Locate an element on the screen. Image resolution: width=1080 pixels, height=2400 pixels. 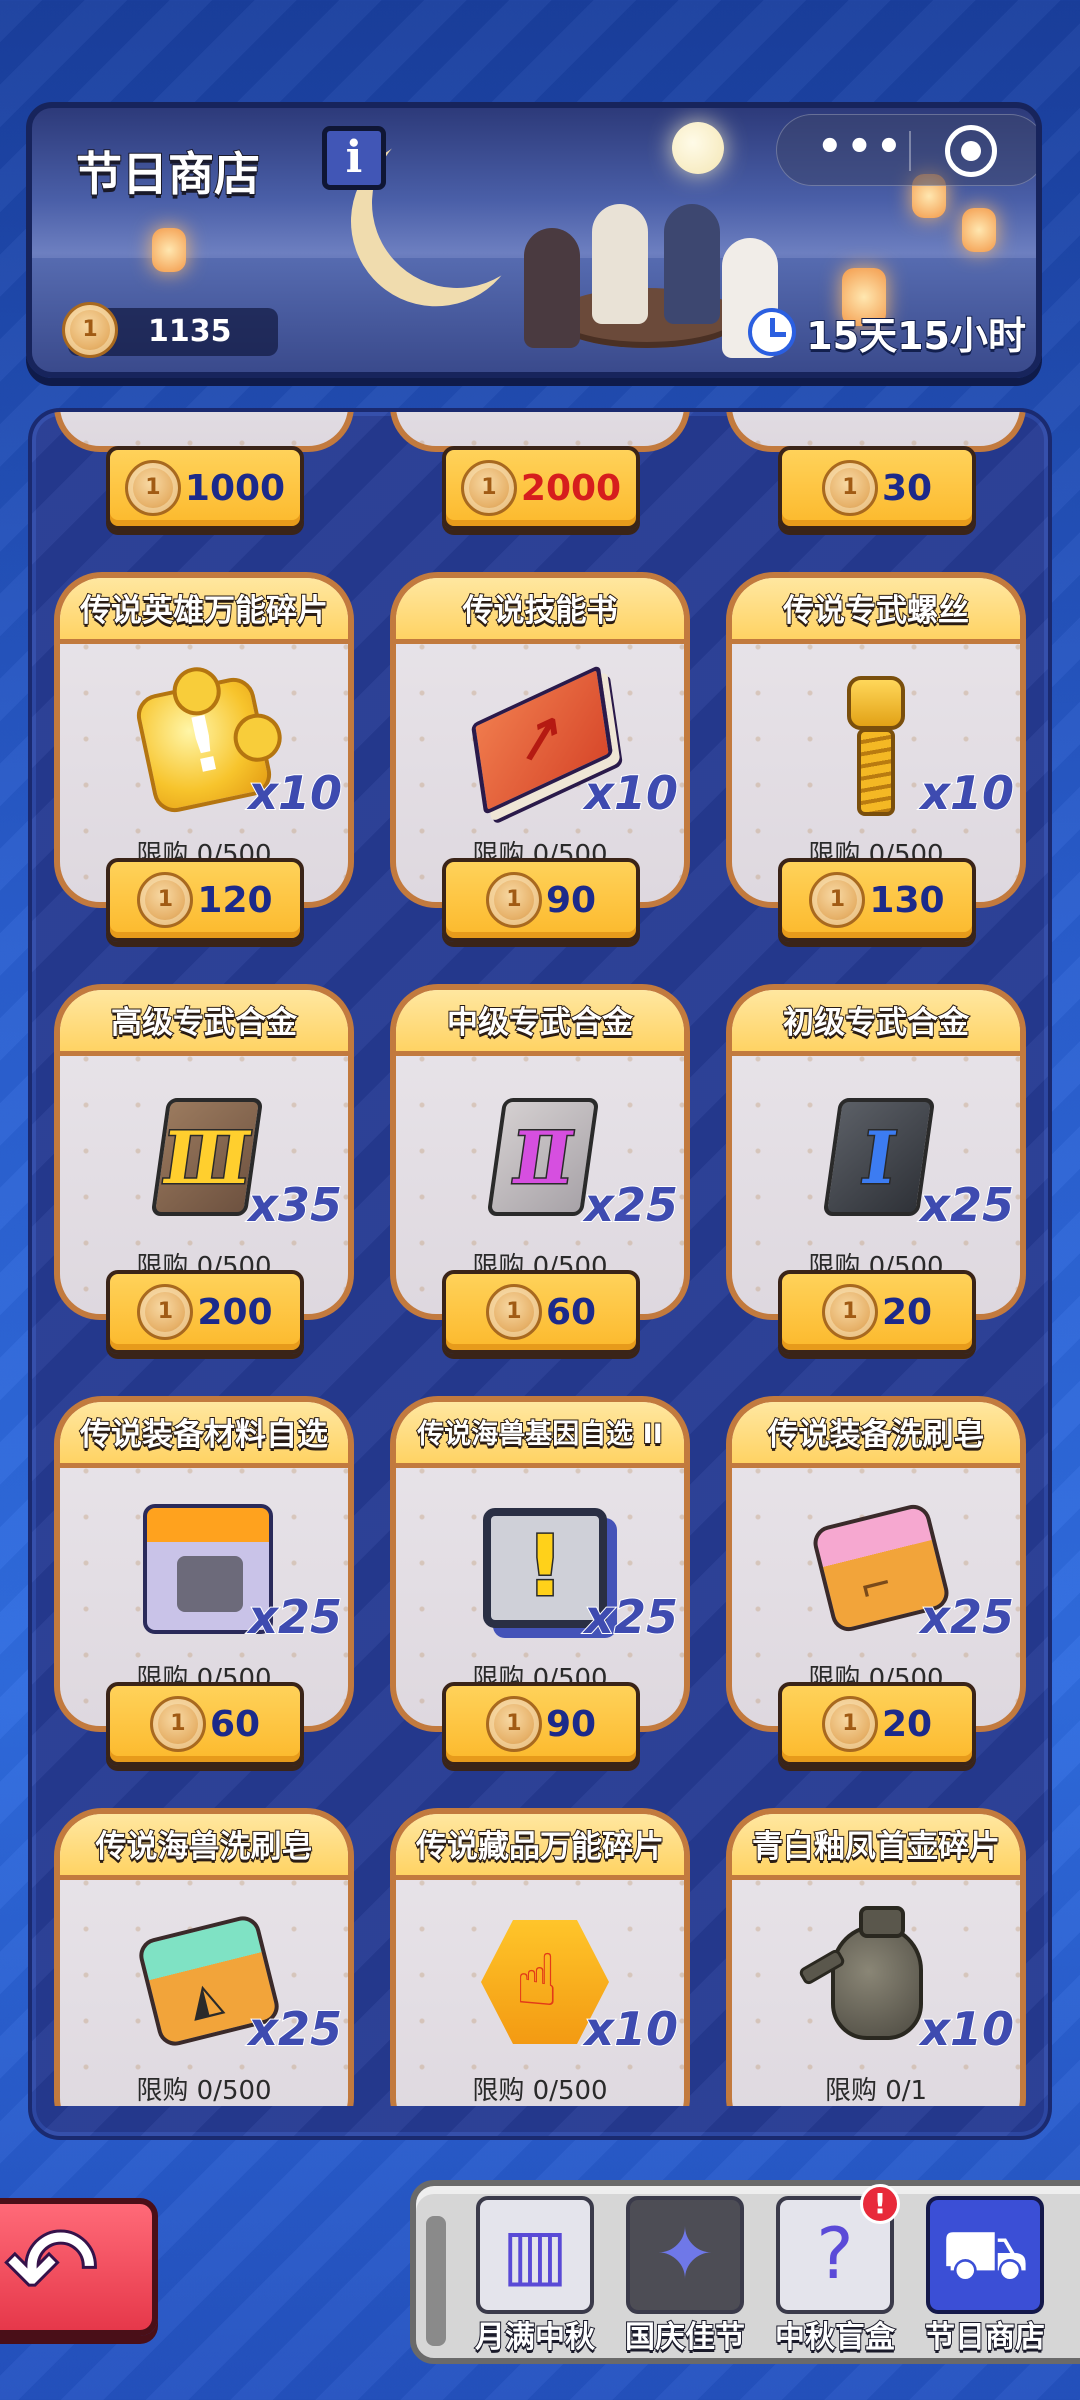
item-name: 传说专武螺丝 is located at coordinates (876, 611).